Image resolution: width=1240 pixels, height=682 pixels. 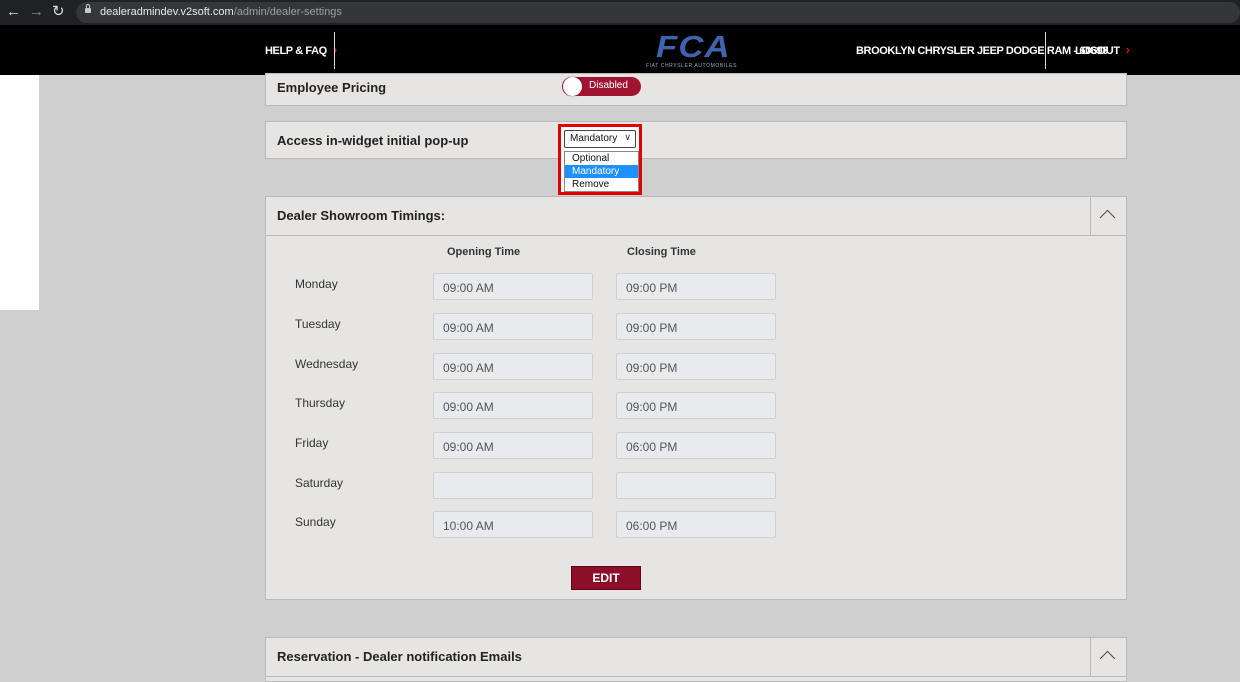 What do you see at coordinates (1097, 51) in the screenshot?
I see `logout-label: LOGOUT` at bounding box center [1097, 51].